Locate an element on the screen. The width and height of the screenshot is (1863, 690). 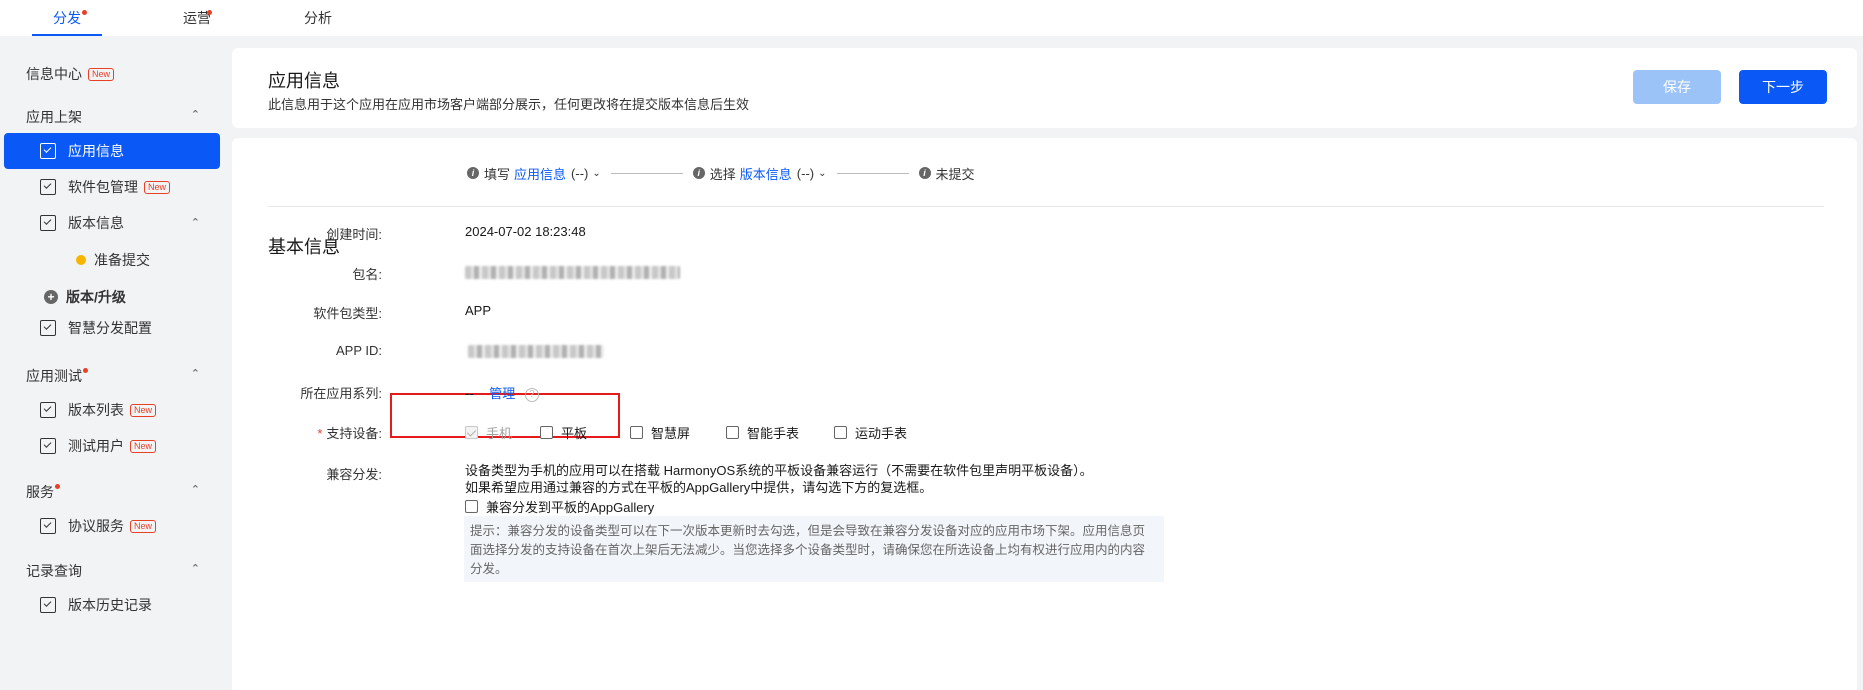
sidebar-group-service: 服务 is located at coordinates (43, 492).